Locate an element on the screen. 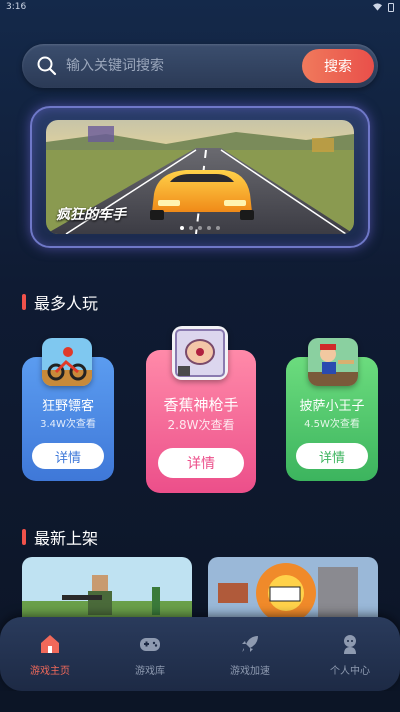  section-header-new: 最新上架 is located at coordinates (60, 537).